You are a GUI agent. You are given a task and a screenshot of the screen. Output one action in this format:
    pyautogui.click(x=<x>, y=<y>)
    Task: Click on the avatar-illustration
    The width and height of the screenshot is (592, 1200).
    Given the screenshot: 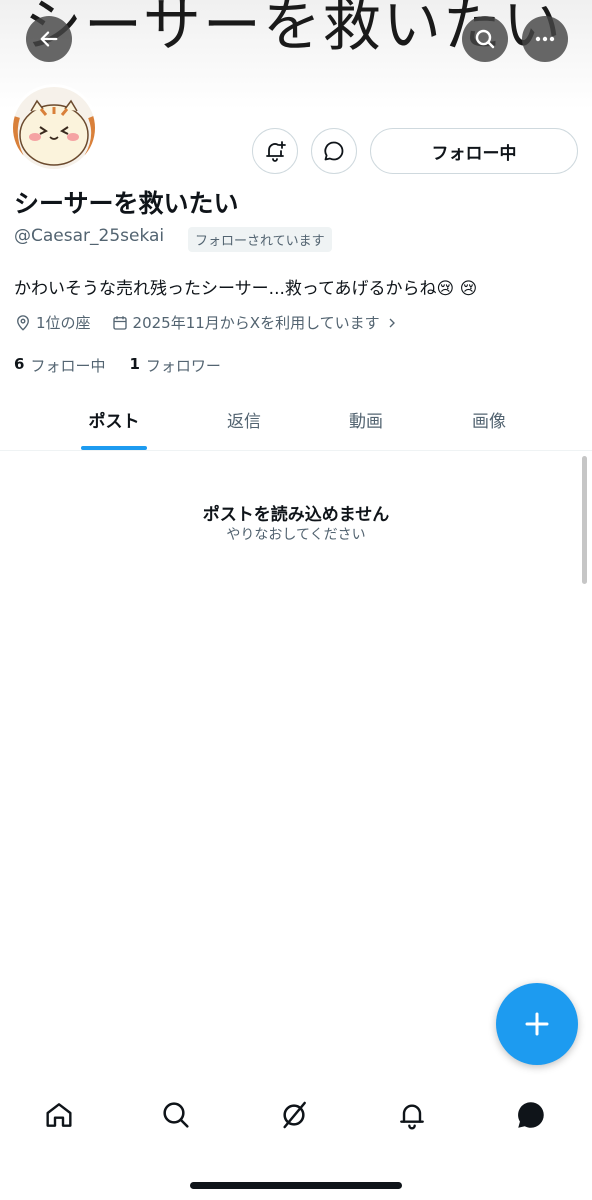 What is the action you would take?
    pyautogui.click(x=54, y=128)
    